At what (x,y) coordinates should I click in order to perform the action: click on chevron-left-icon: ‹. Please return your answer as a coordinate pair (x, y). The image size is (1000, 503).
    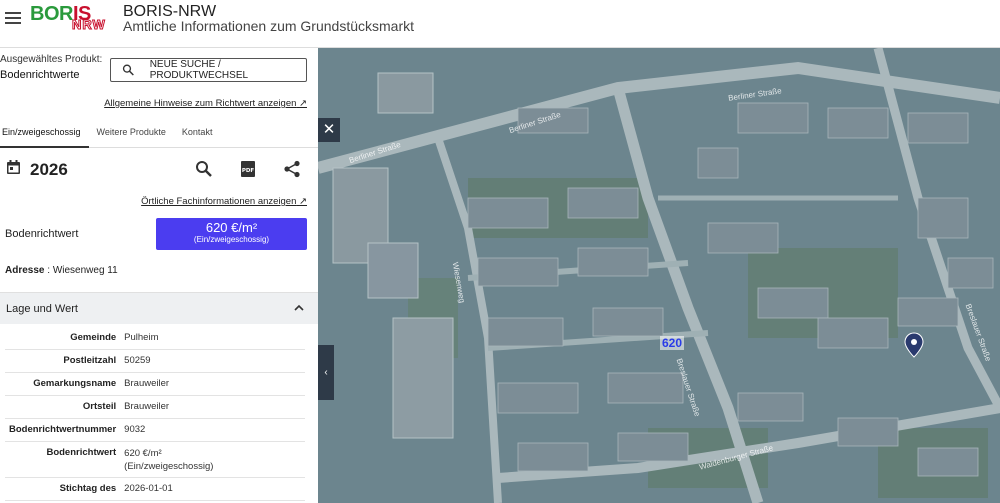
    Looking at the image, I should click on (326, 372).